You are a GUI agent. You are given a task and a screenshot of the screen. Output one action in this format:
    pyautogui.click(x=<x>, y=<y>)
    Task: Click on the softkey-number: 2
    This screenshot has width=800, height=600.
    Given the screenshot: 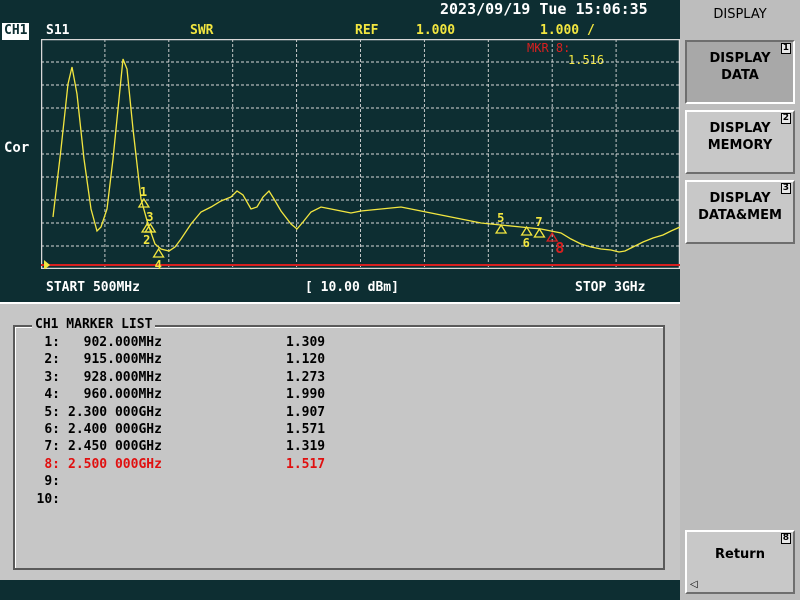 What is the action you would take?
    pyautogui.click(x=785, y=118)
    